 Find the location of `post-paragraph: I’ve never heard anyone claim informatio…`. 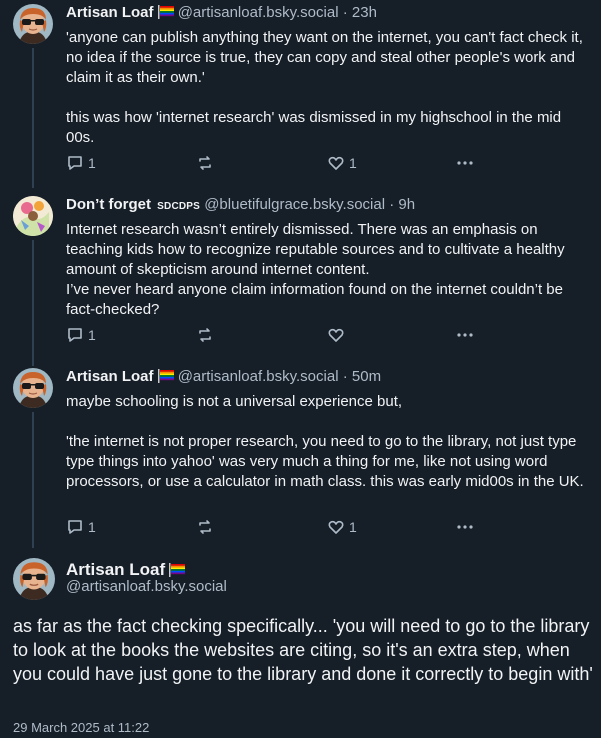

post-paragraph: I’ve never heard anyone claim informatio… is located at coordinates (314, 299).